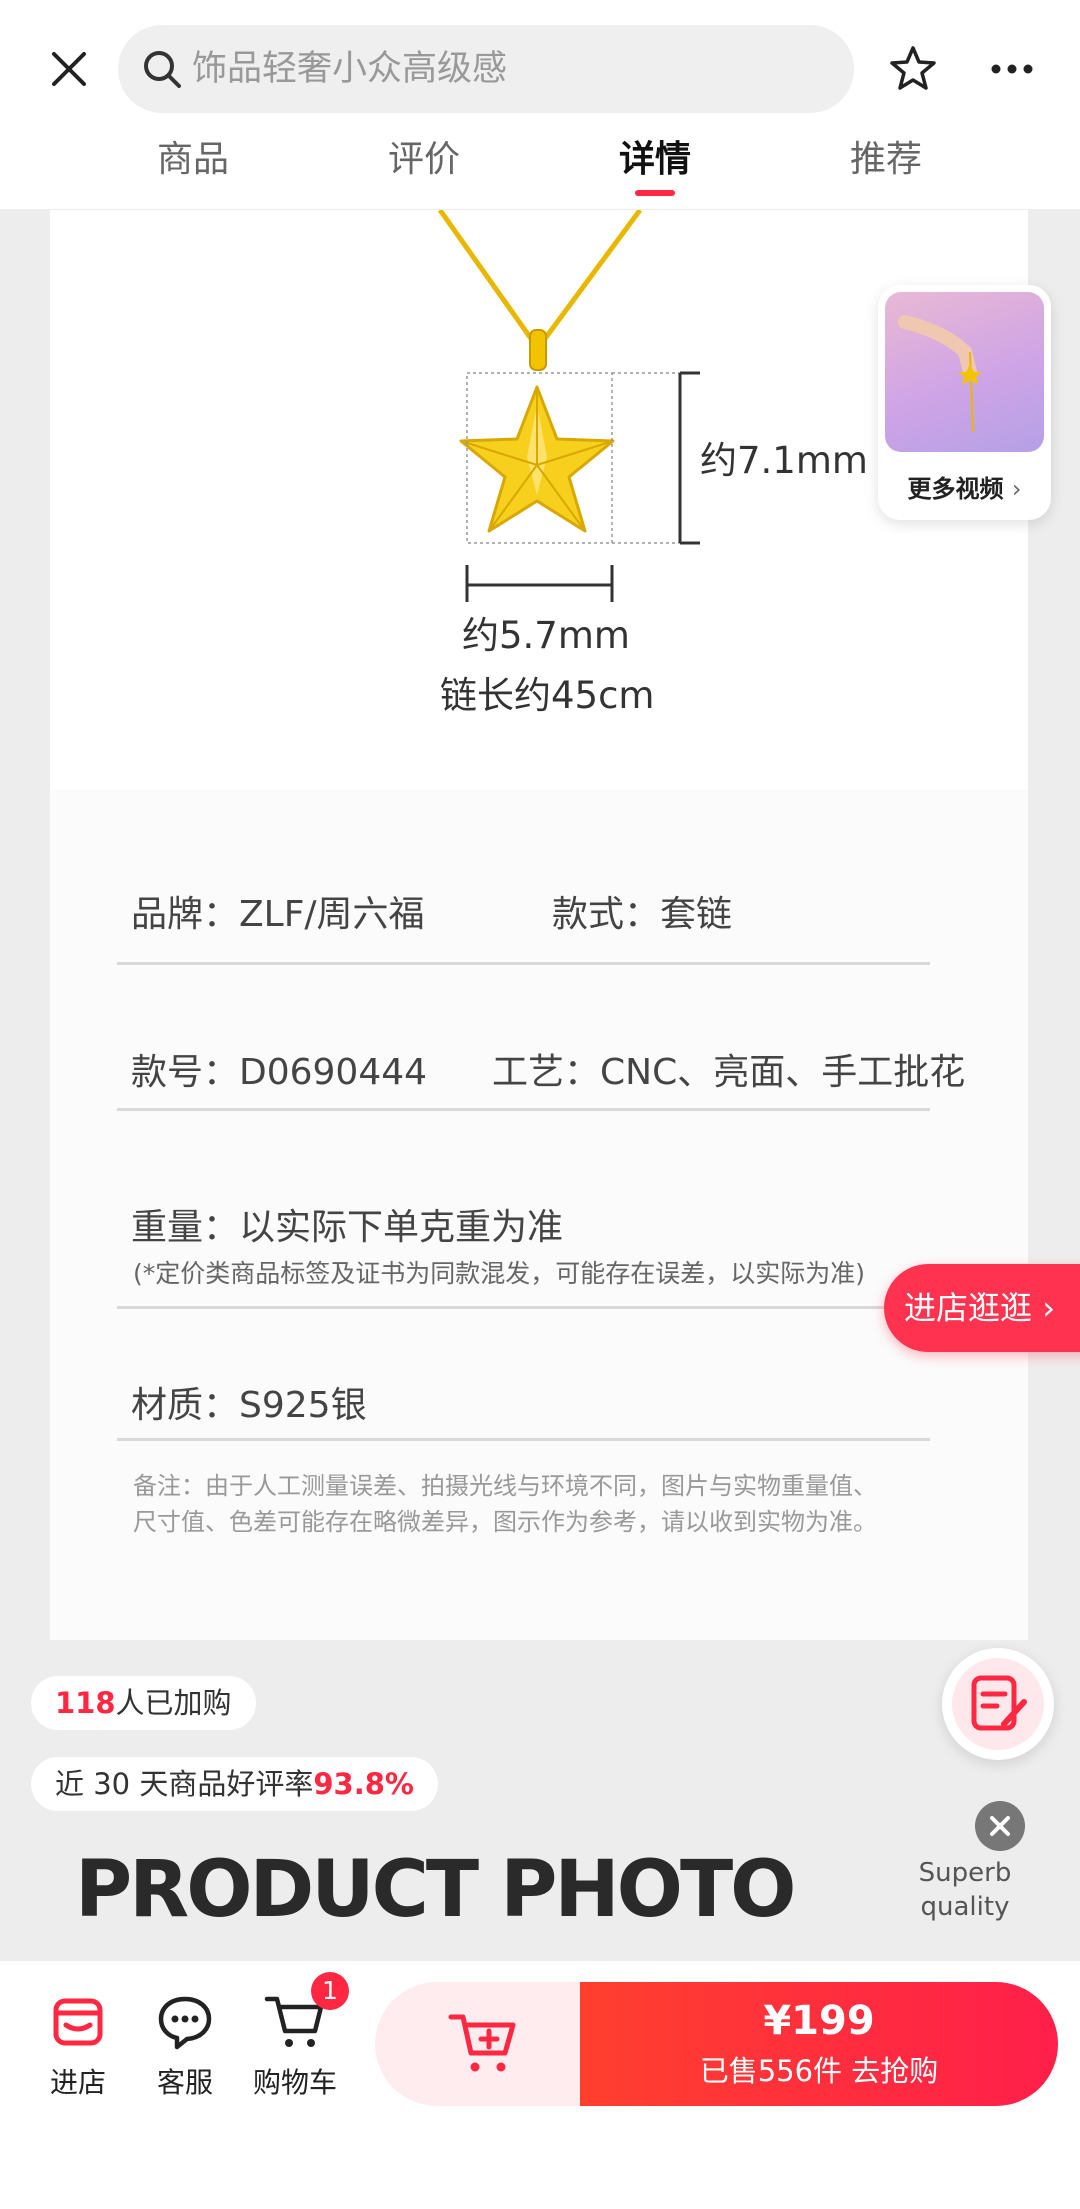  Describe the element at coordinates (184, 1784) in the screenshot. I see `rating-prefix: 近 30 天商品好评率` at that location.